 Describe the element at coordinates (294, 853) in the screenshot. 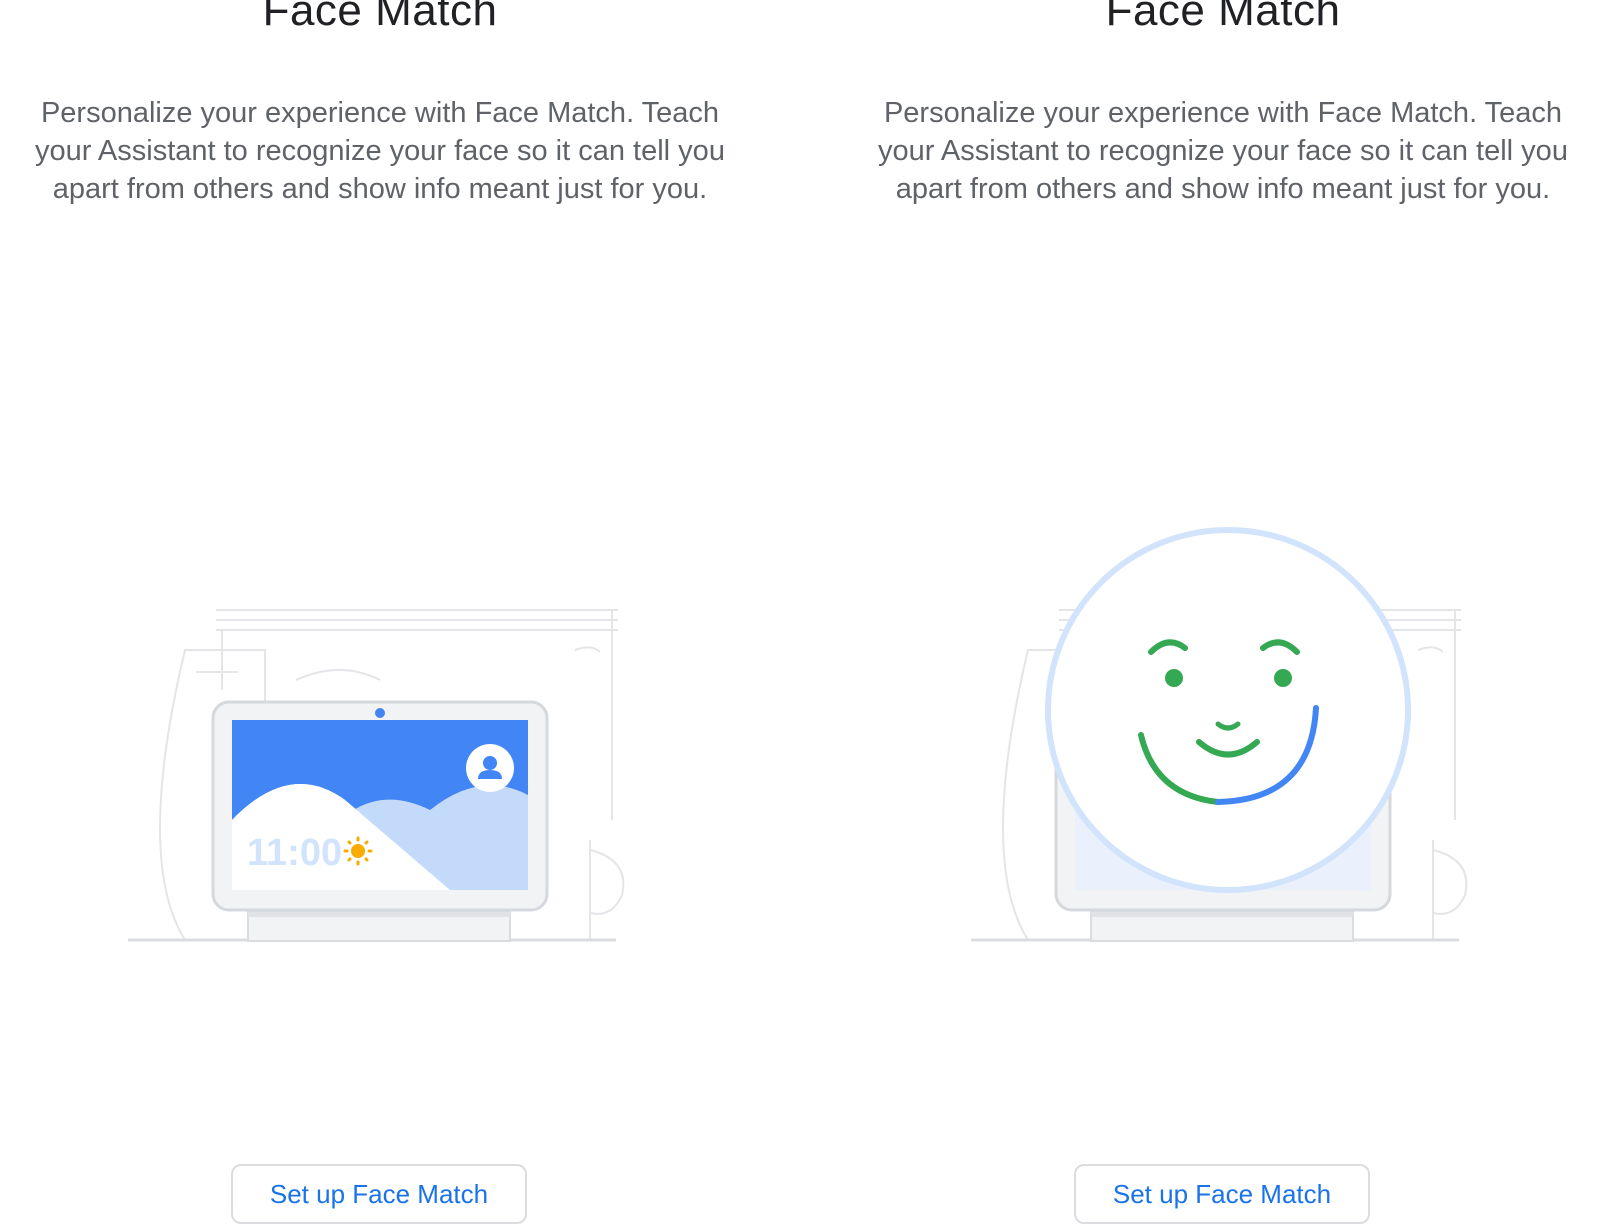

I see `clock-text: 11:00` at that location.